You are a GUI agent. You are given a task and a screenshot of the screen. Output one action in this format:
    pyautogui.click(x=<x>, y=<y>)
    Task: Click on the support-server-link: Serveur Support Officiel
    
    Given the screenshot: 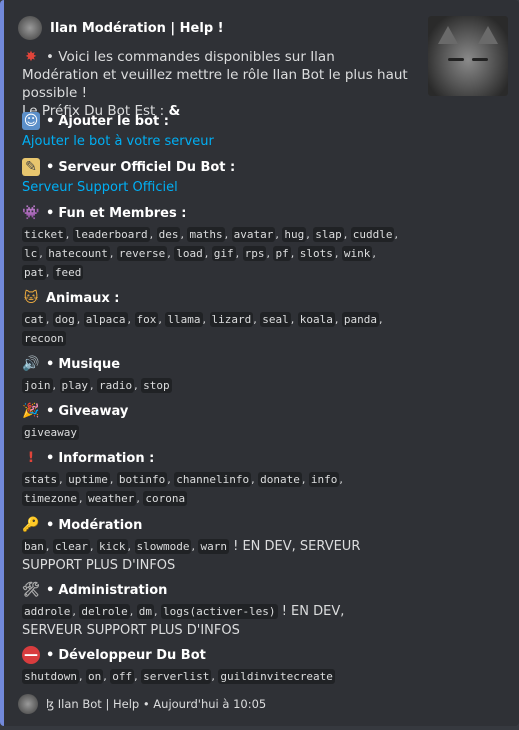 What is the action you would take?
    pyautogui.click(x=100, y=187)
    